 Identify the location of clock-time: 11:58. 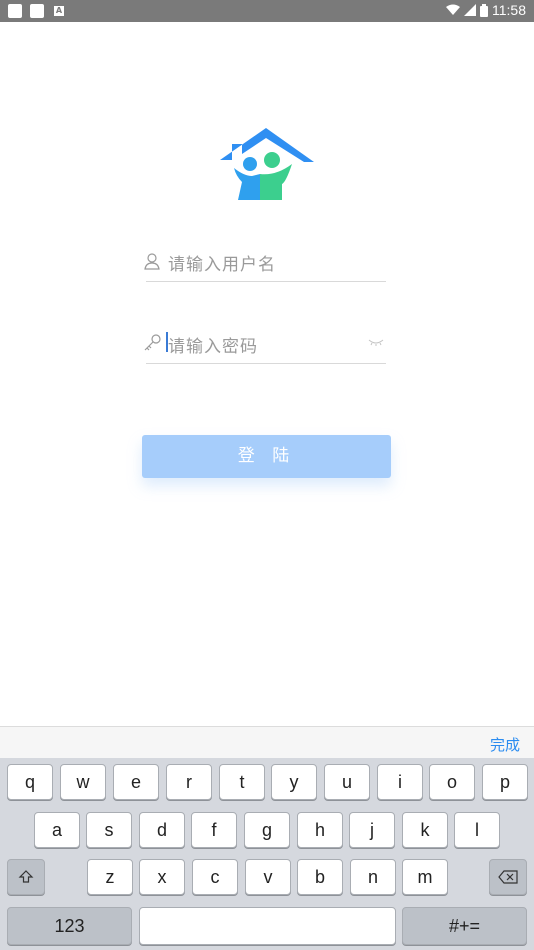
(509, 10).